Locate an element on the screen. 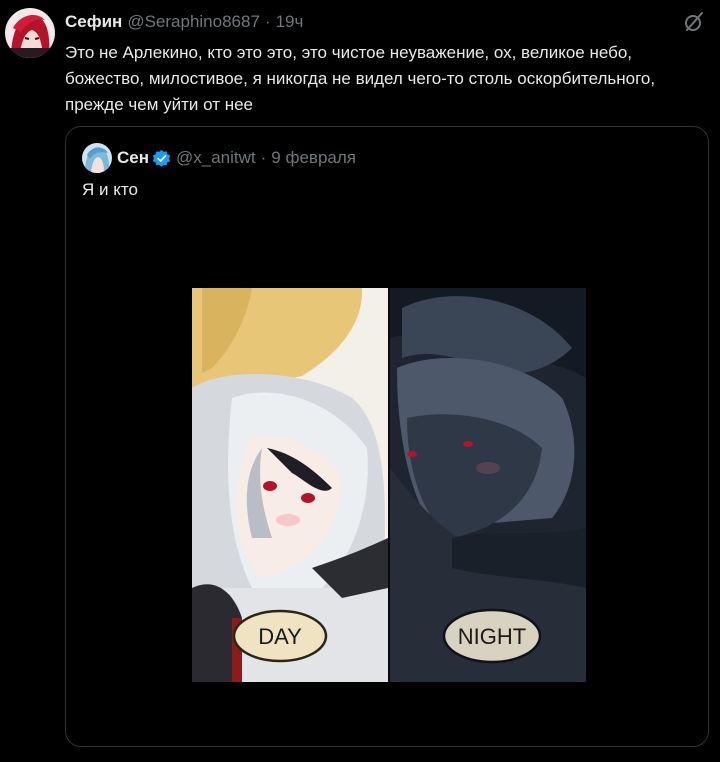 Image resolution: width=720 pixels, height=762 pixels. quoted-tweet-header: Сен @x_anitwt · 9 февраля is located at coordinates (219, 158).